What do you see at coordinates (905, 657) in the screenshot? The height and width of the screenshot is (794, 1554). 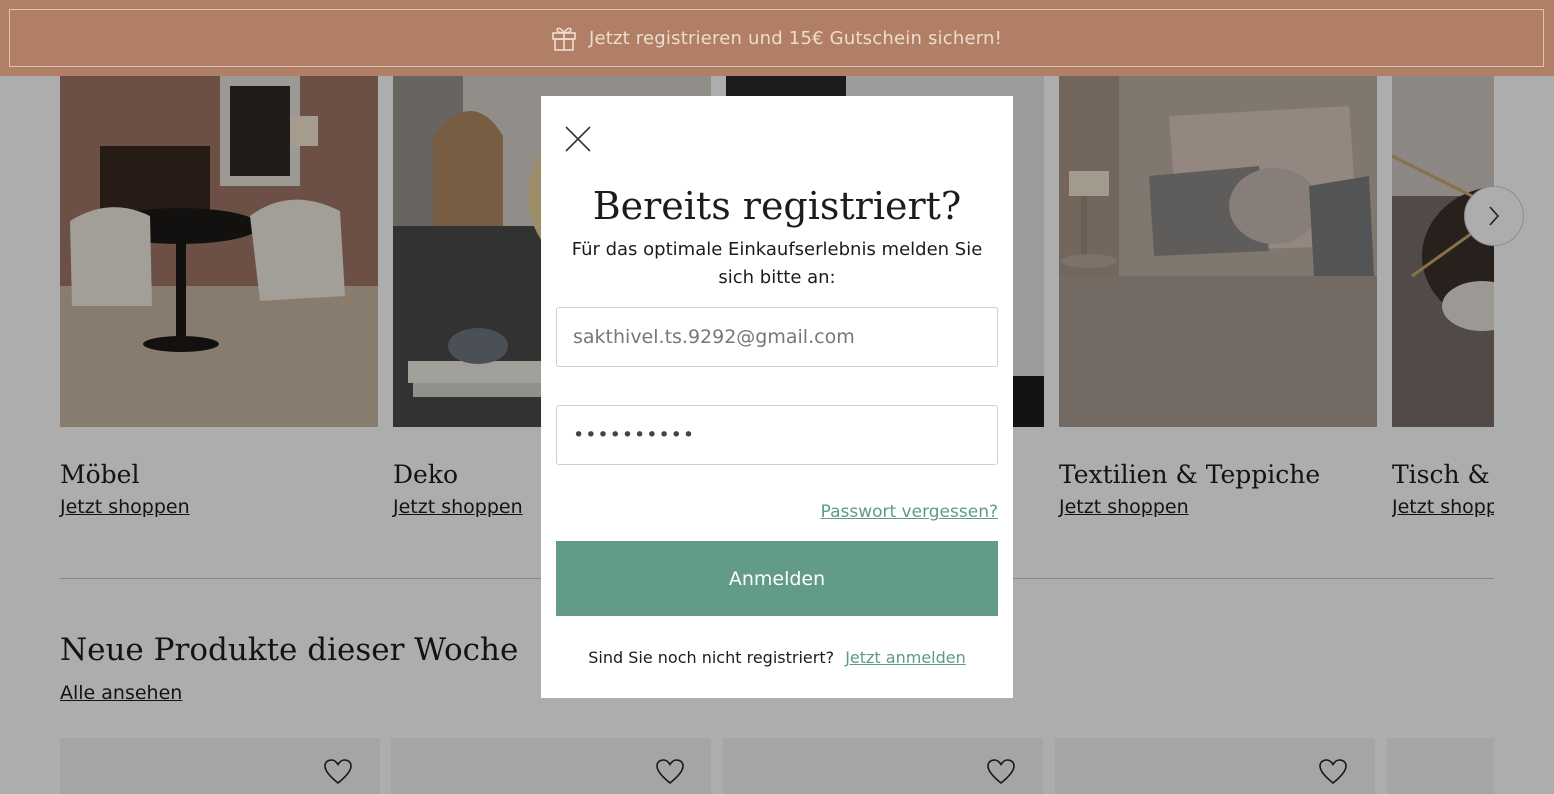 I see `register-link: Jetzt anmelden` at bounding box center [905, 657].